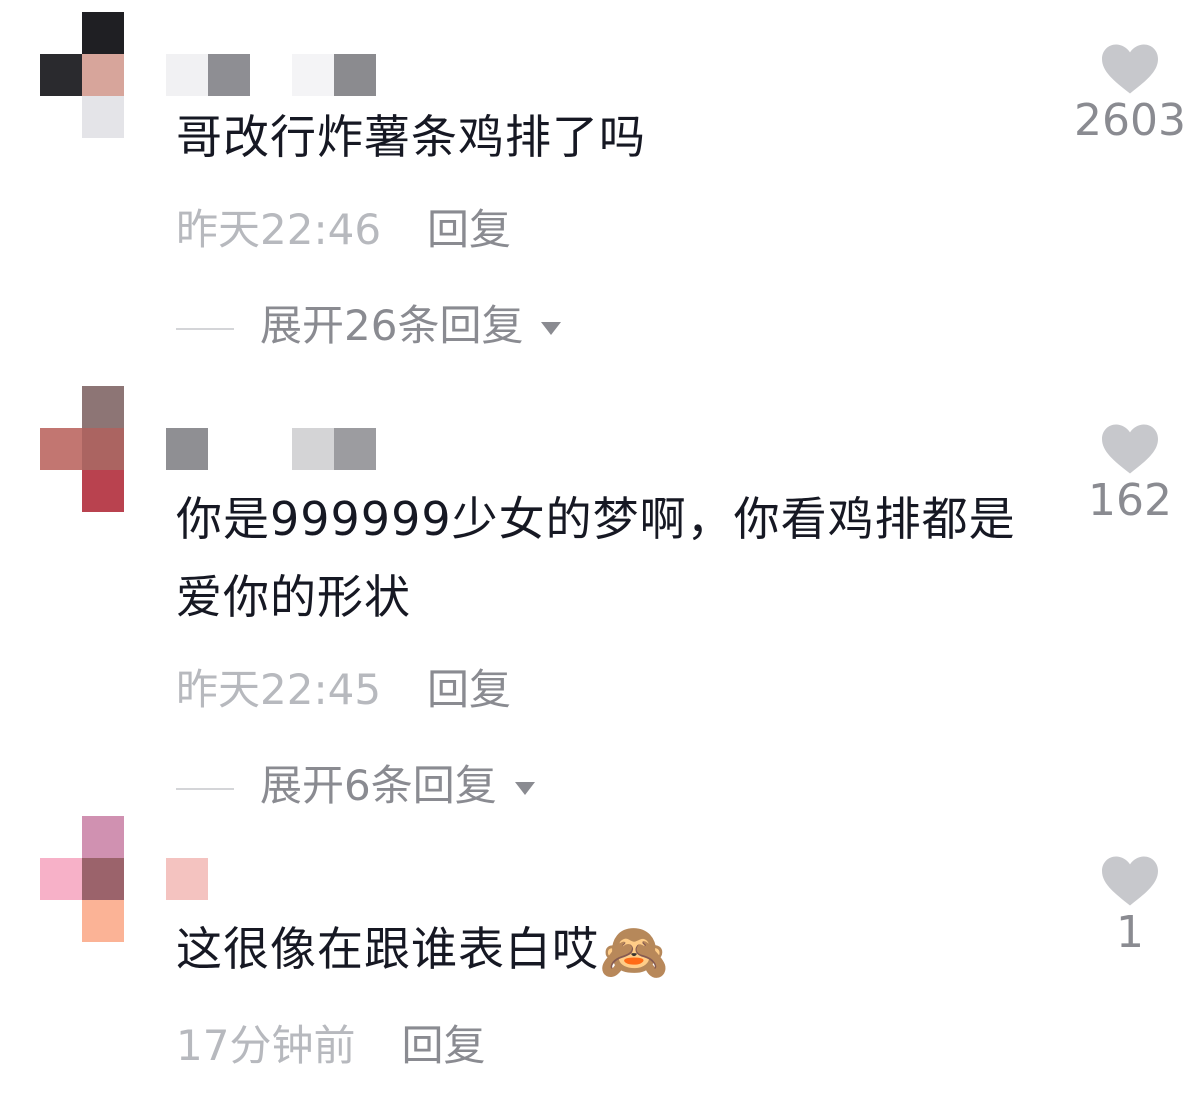 This screenshot has height=1108, width=1200. I want to click on like-button: 162, so click(1130, 476).